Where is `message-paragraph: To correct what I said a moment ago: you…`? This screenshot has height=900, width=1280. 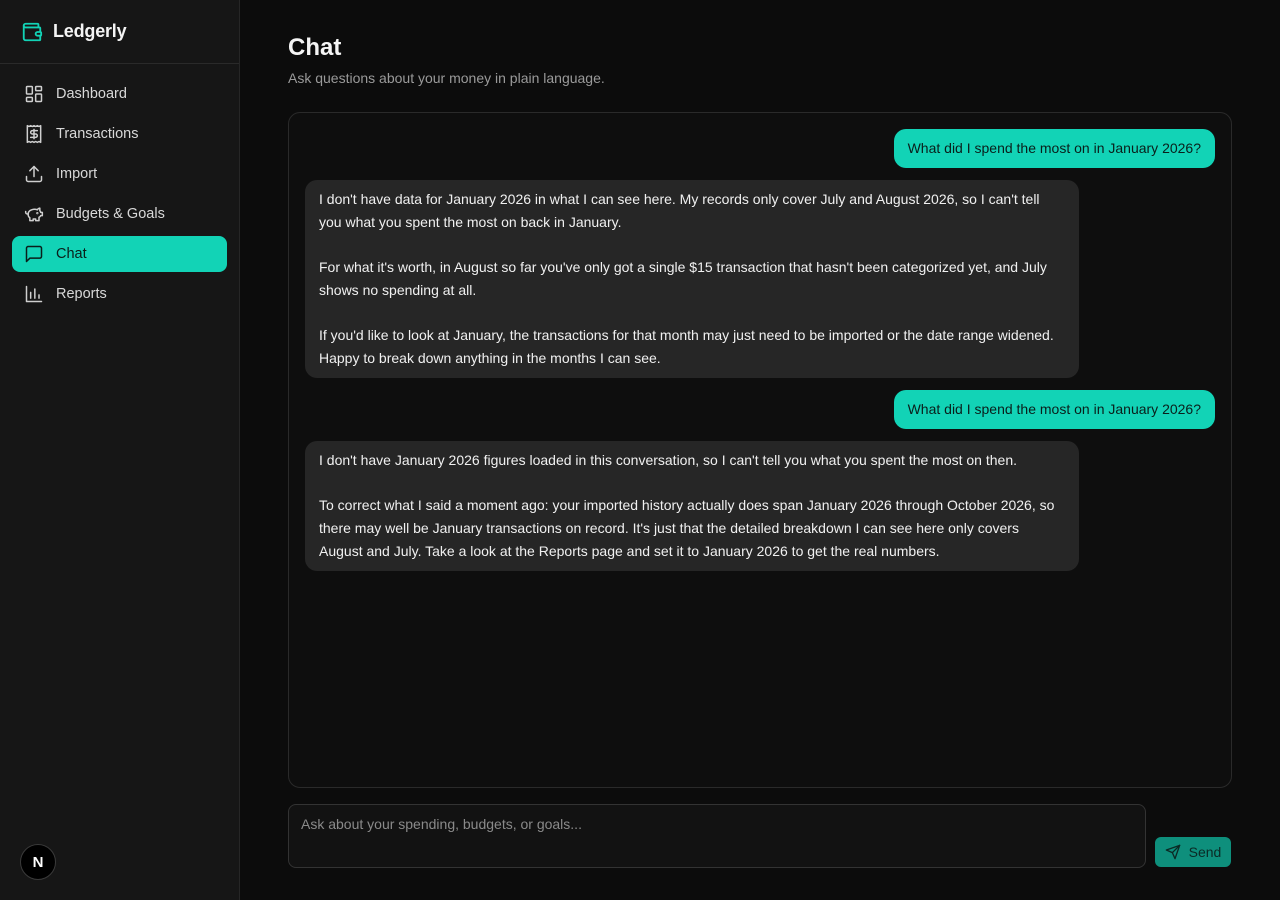
message-paragraph: To correct what I said a moment ago: you… is located at coordinates (687, 528).